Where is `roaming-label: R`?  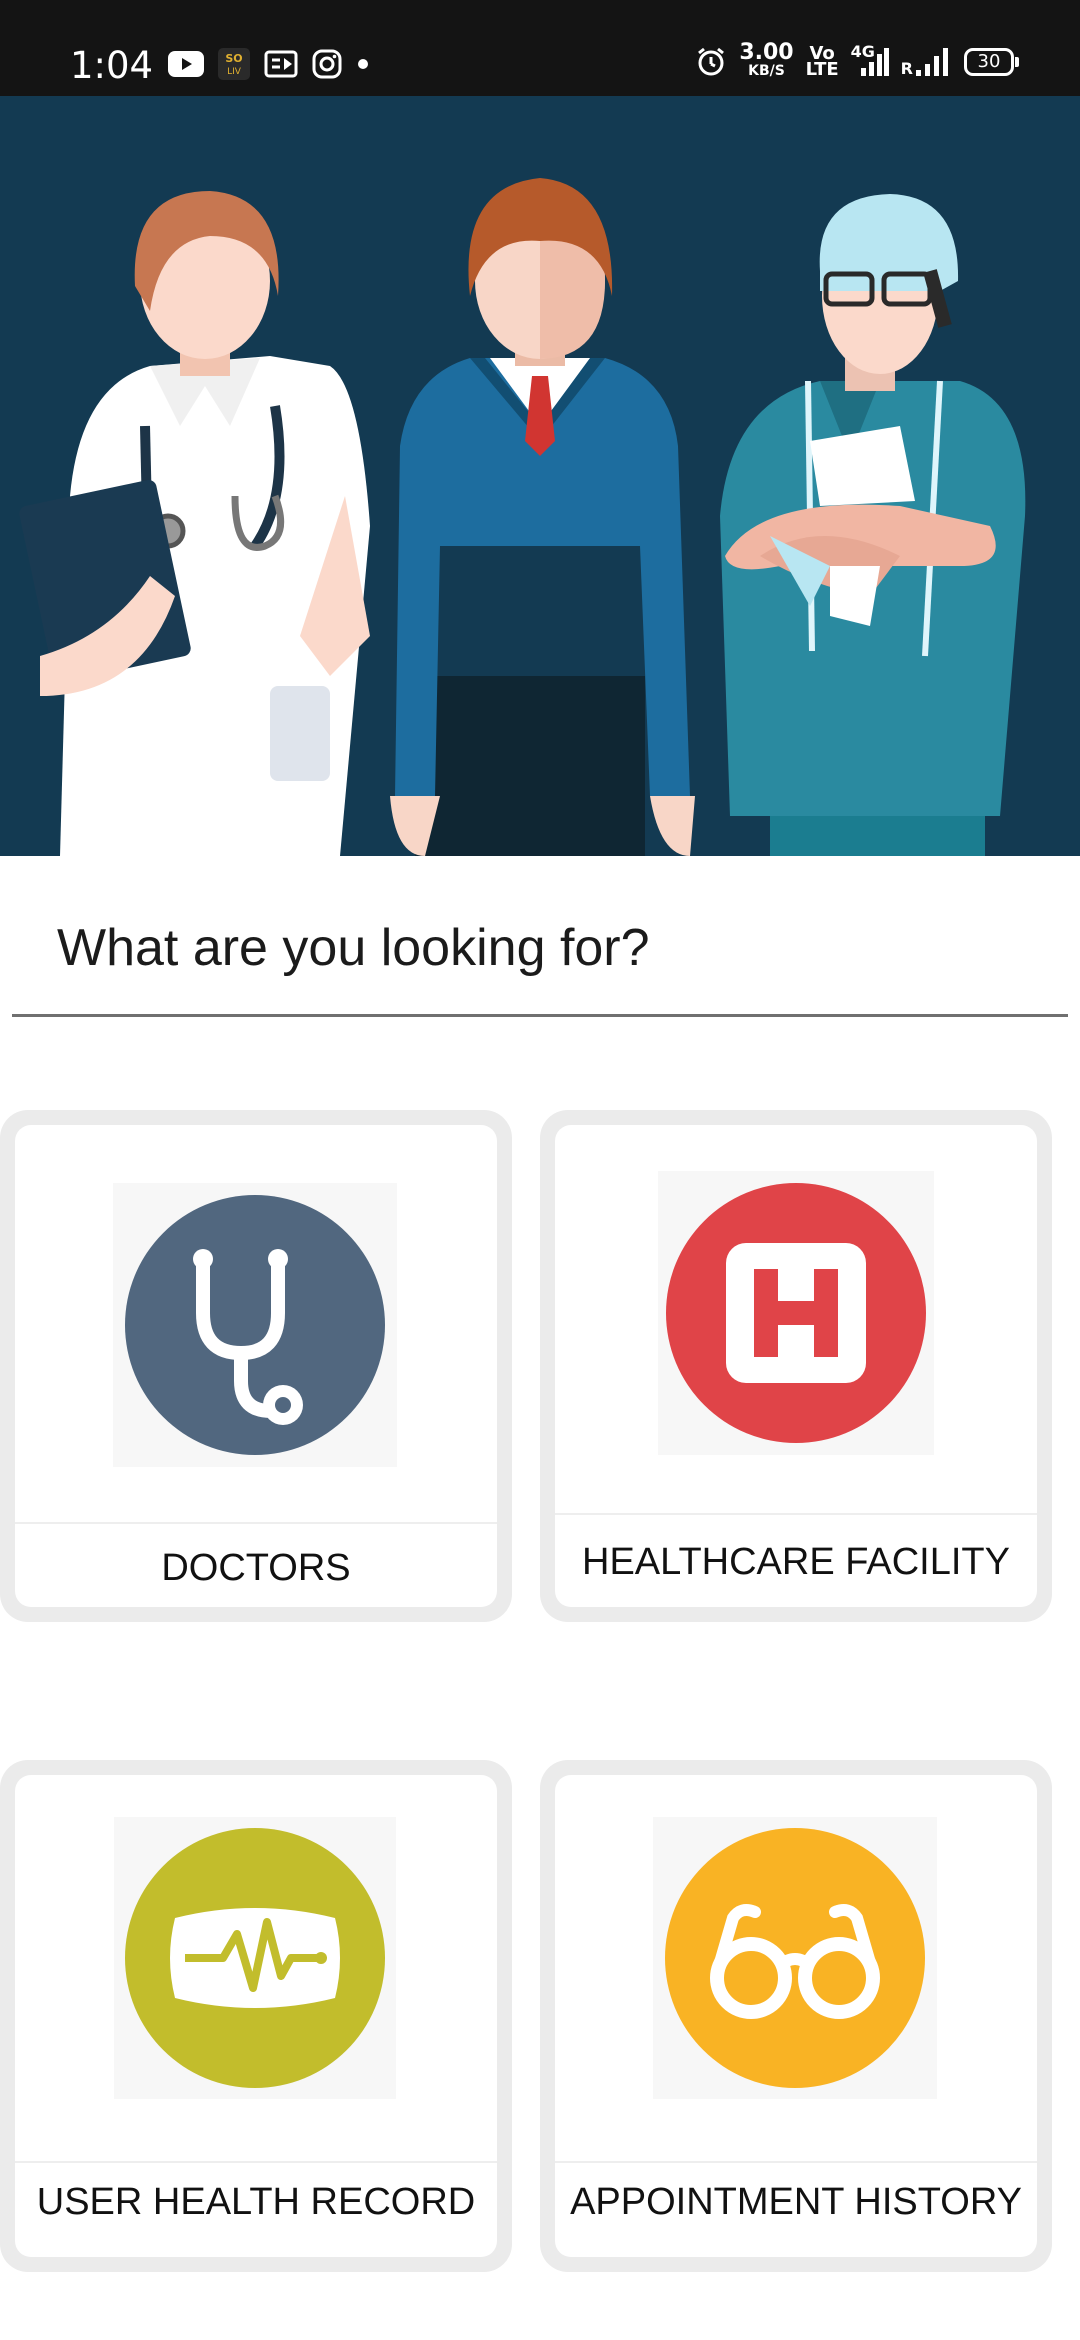 roaming-label: R is located at coordinates (906, 68).